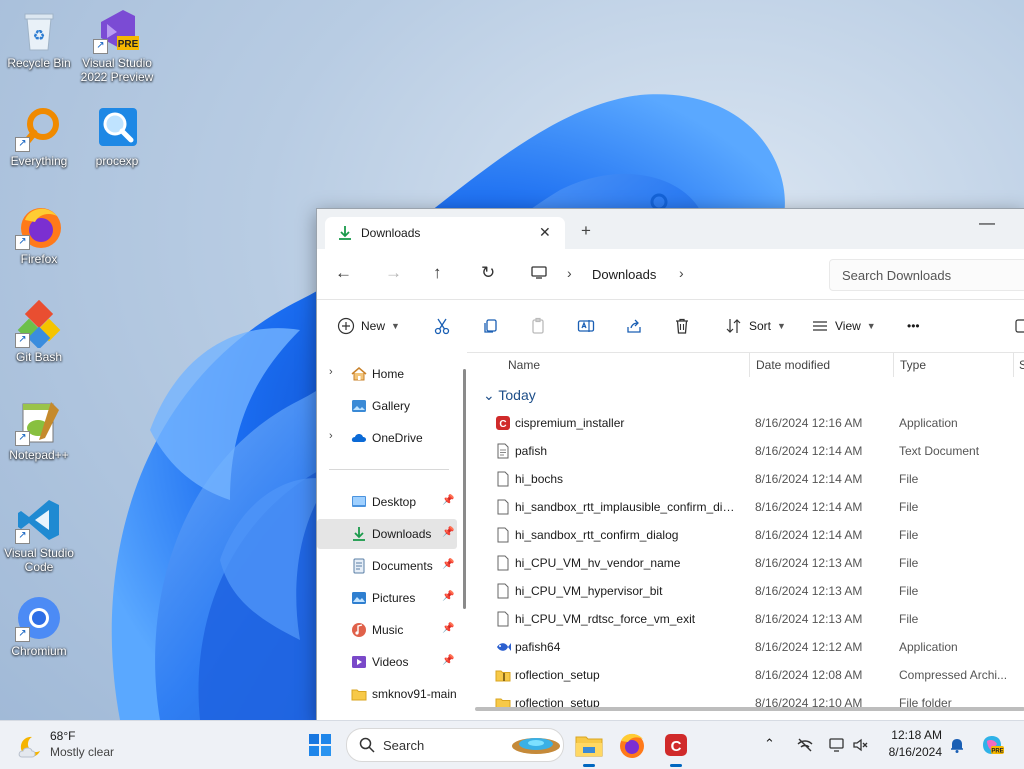  I want to click on nav-item-gallery: Gallery, so click(387, 406).